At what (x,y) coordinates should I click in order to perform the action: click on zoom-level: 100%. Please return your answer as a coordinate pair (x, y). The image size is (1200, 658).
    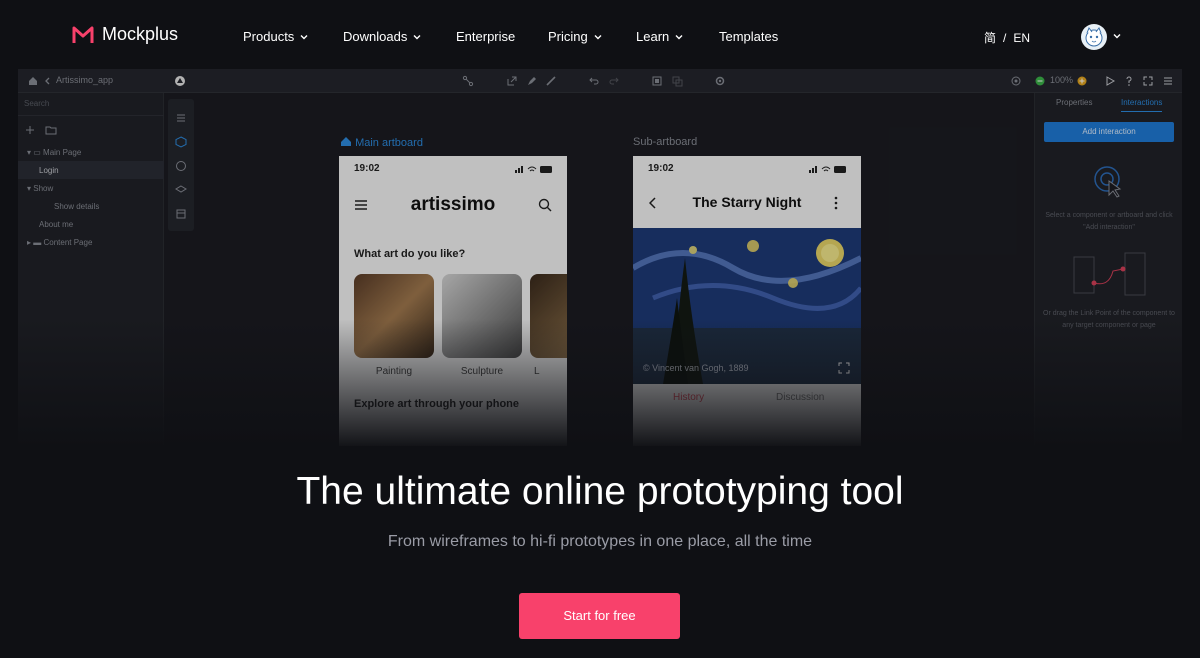
    Looking at the image, I should click on (1062, 80).